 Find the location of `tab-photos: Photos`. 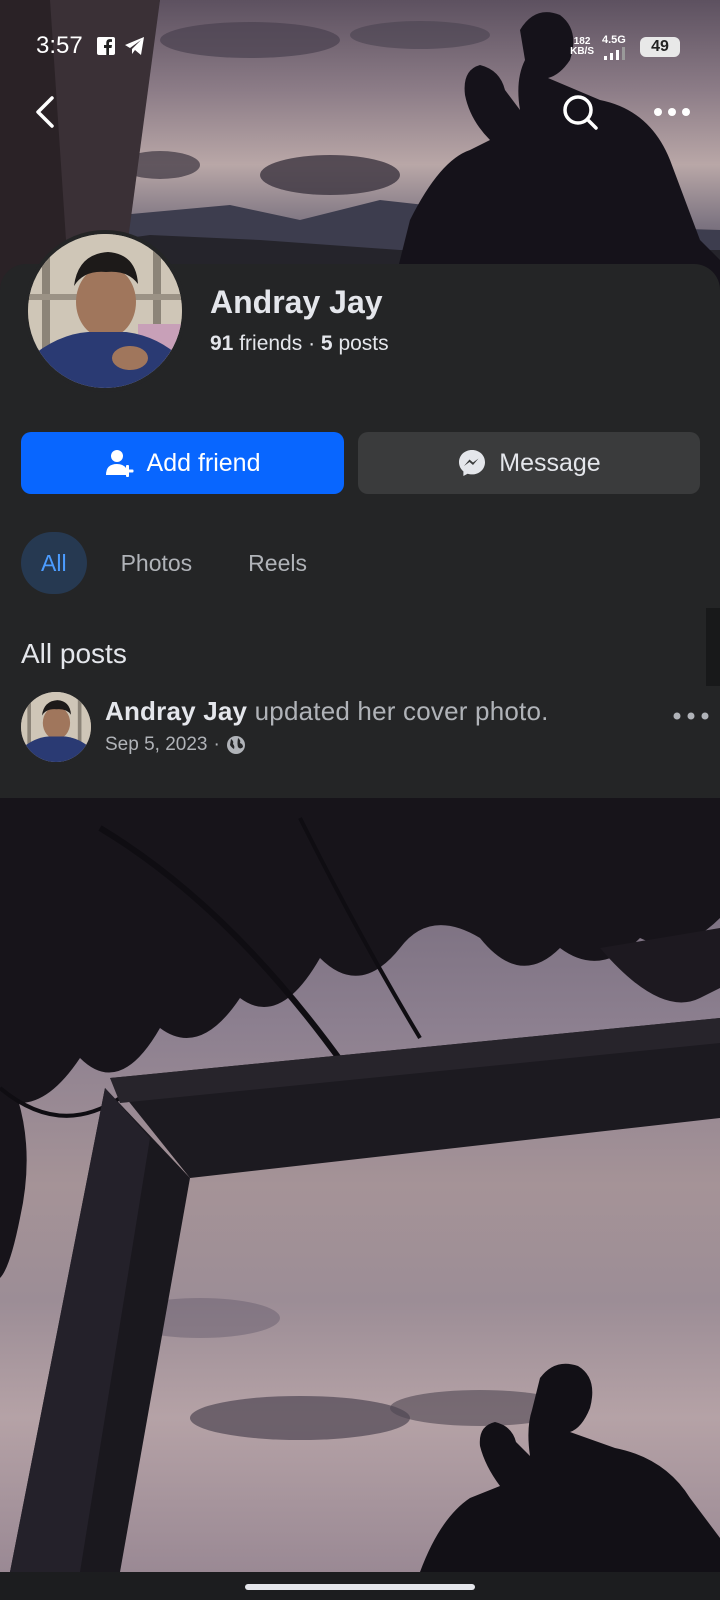

tab-photos: Photos is located at coordinates (157, 563).